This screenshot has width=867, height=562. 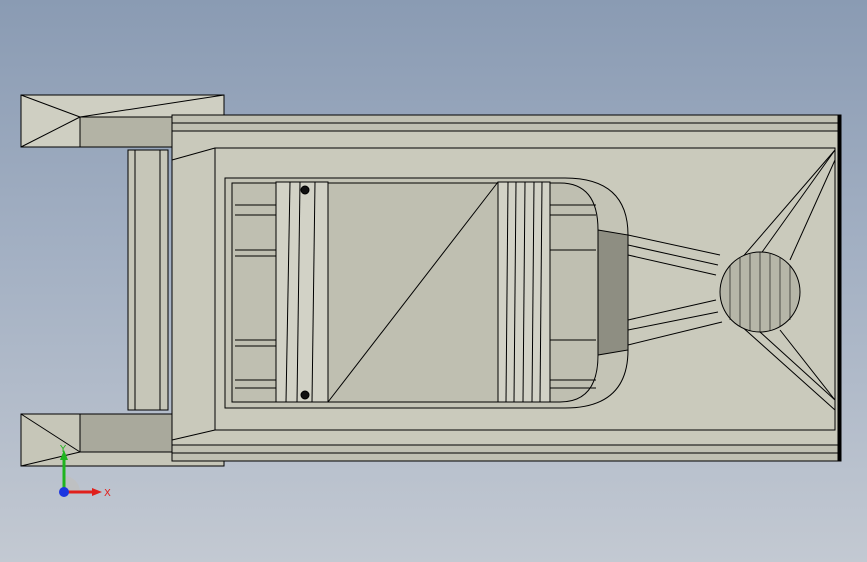 I want to click on bolt-bottom, so click(x=305, y=395).